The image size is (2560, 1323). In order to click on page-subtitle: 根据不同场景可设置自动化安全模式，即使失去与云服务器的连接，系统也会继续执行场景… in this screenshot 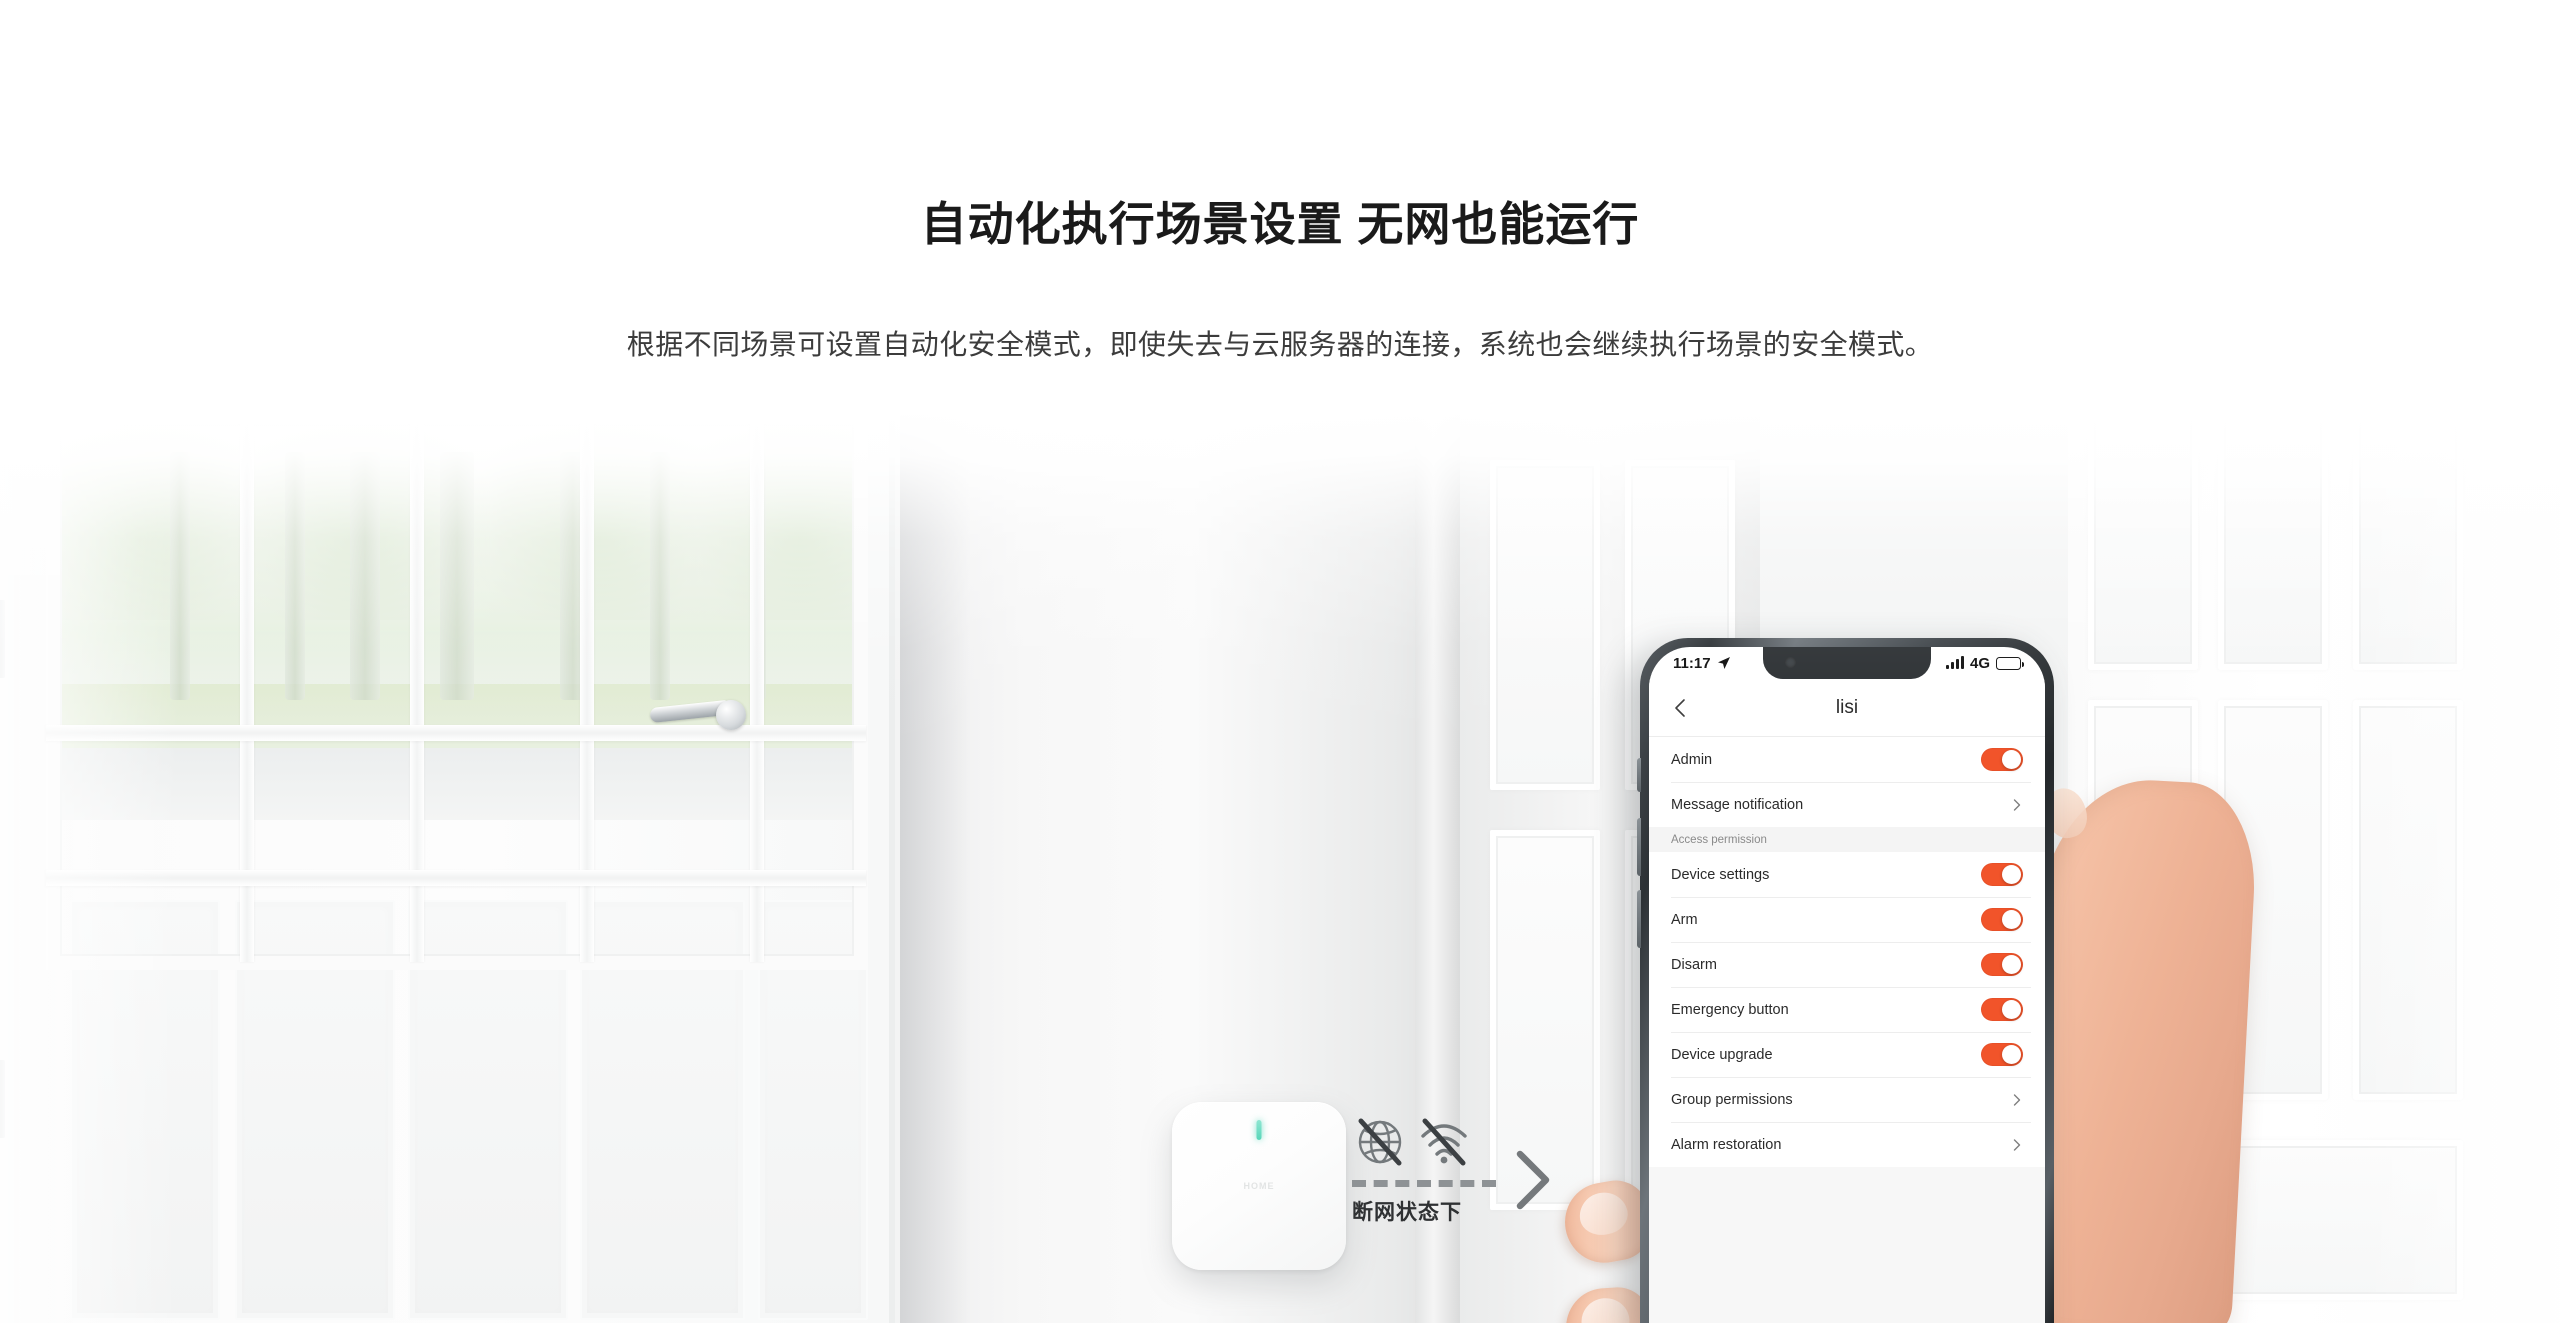, I will do `click(1280, 344)`.